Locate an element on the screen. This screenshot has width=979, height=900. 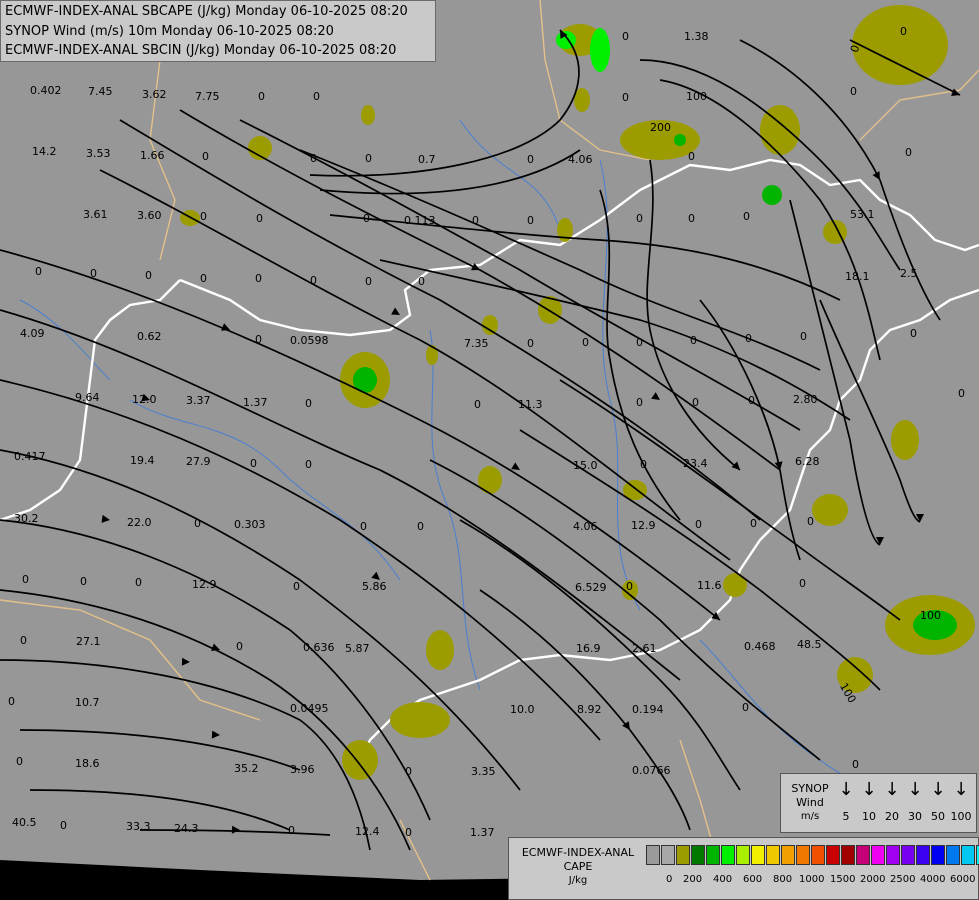
map-value: 0.417 is located at coordinates (30, 456).